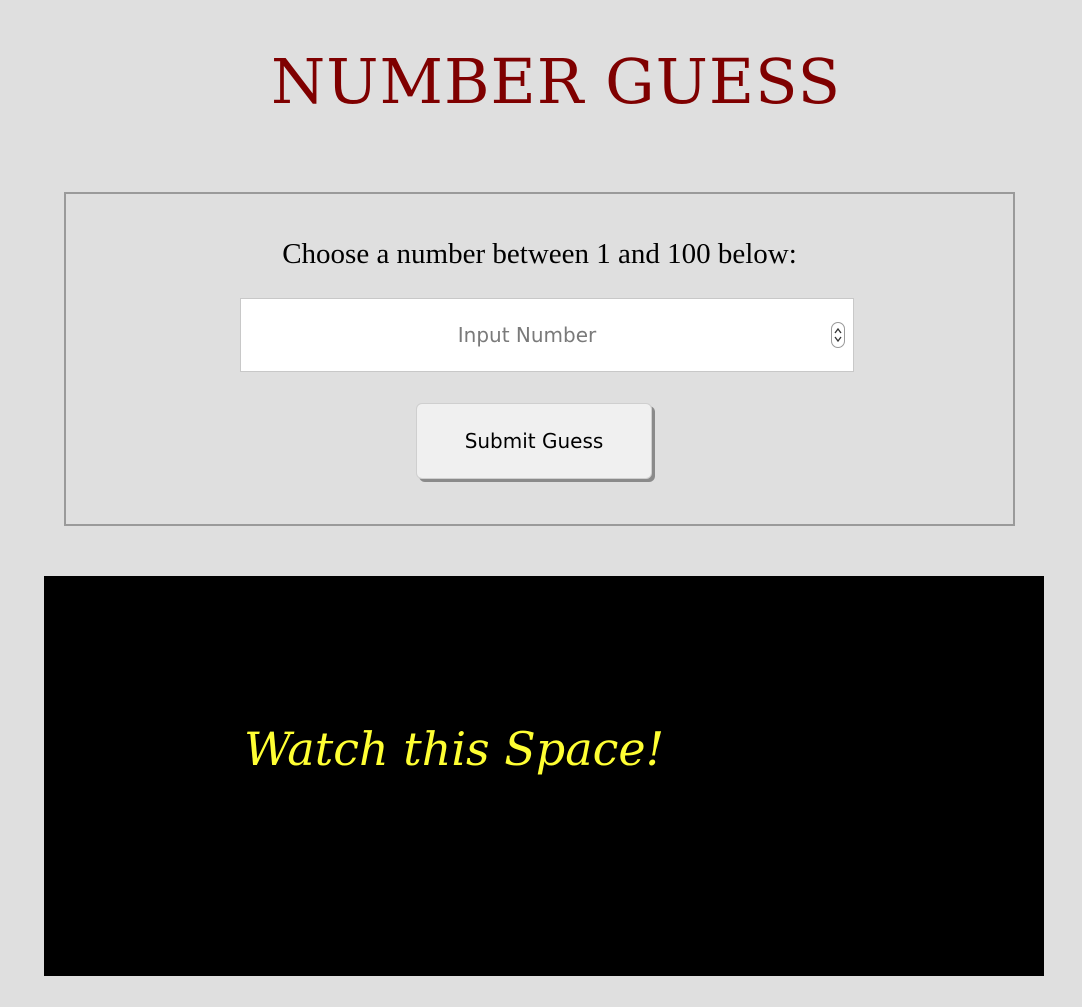  I want to click on message-text: Watch this Space!, so click(454, 749).